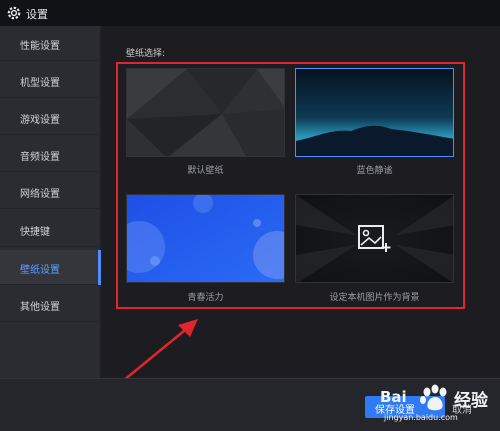  I want to click on wallpaper-blue-tranquil-option, so click(374, 112).